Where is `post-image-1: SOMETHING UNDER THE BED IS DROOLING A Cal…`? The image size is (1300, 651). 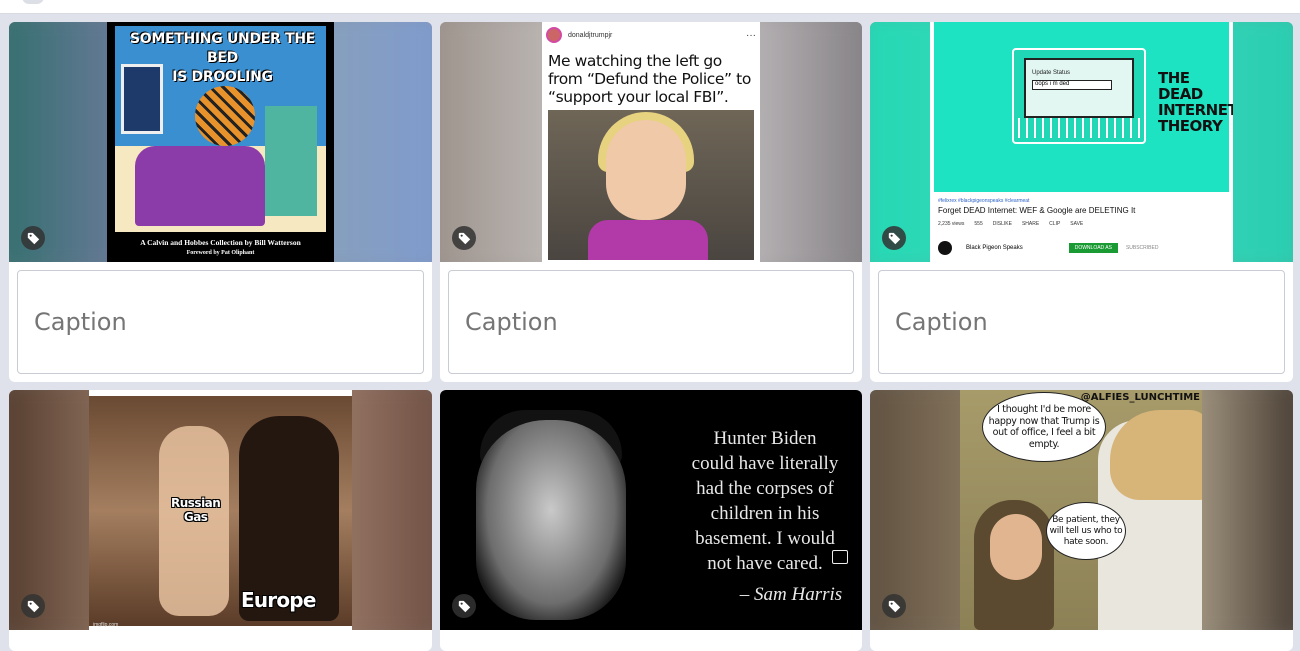 post-image-1: SOMETHING UNDER THE BED IS DROOLING A Cal… is located at coordinates (220, 142).